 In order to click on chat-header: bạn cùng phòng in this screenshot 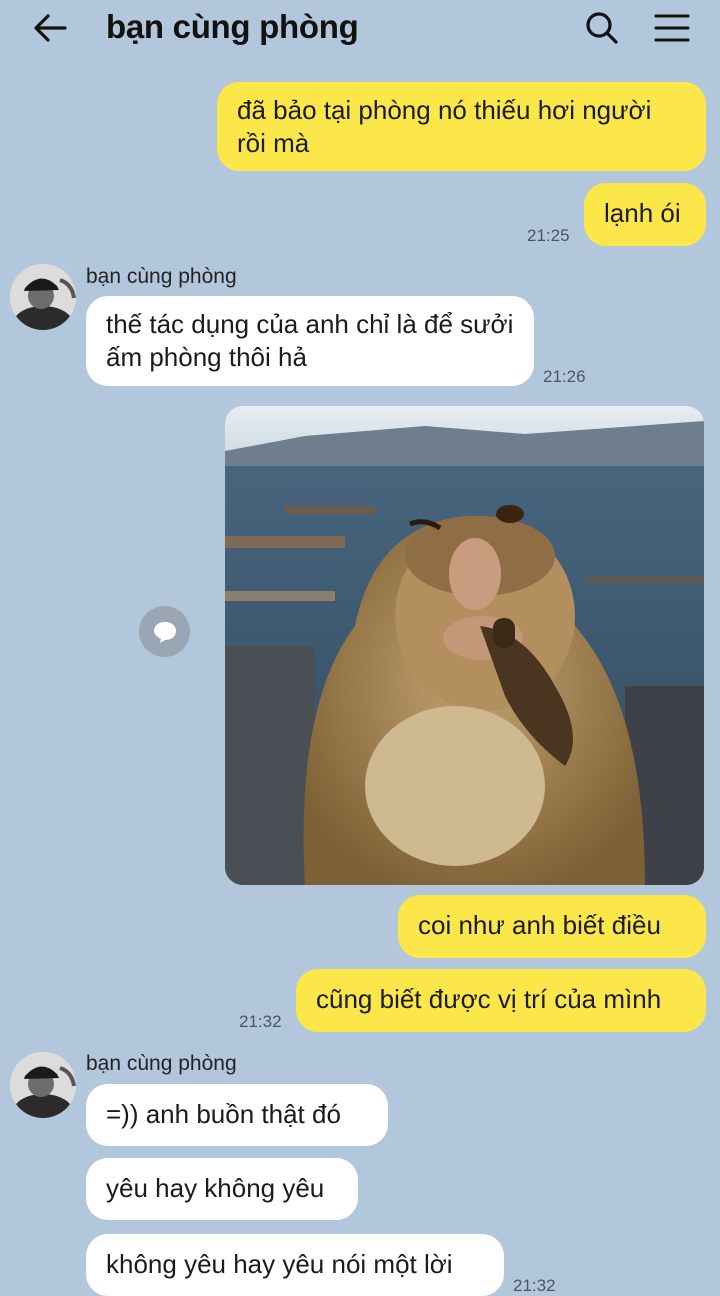, I will do `click(360, 30)`.